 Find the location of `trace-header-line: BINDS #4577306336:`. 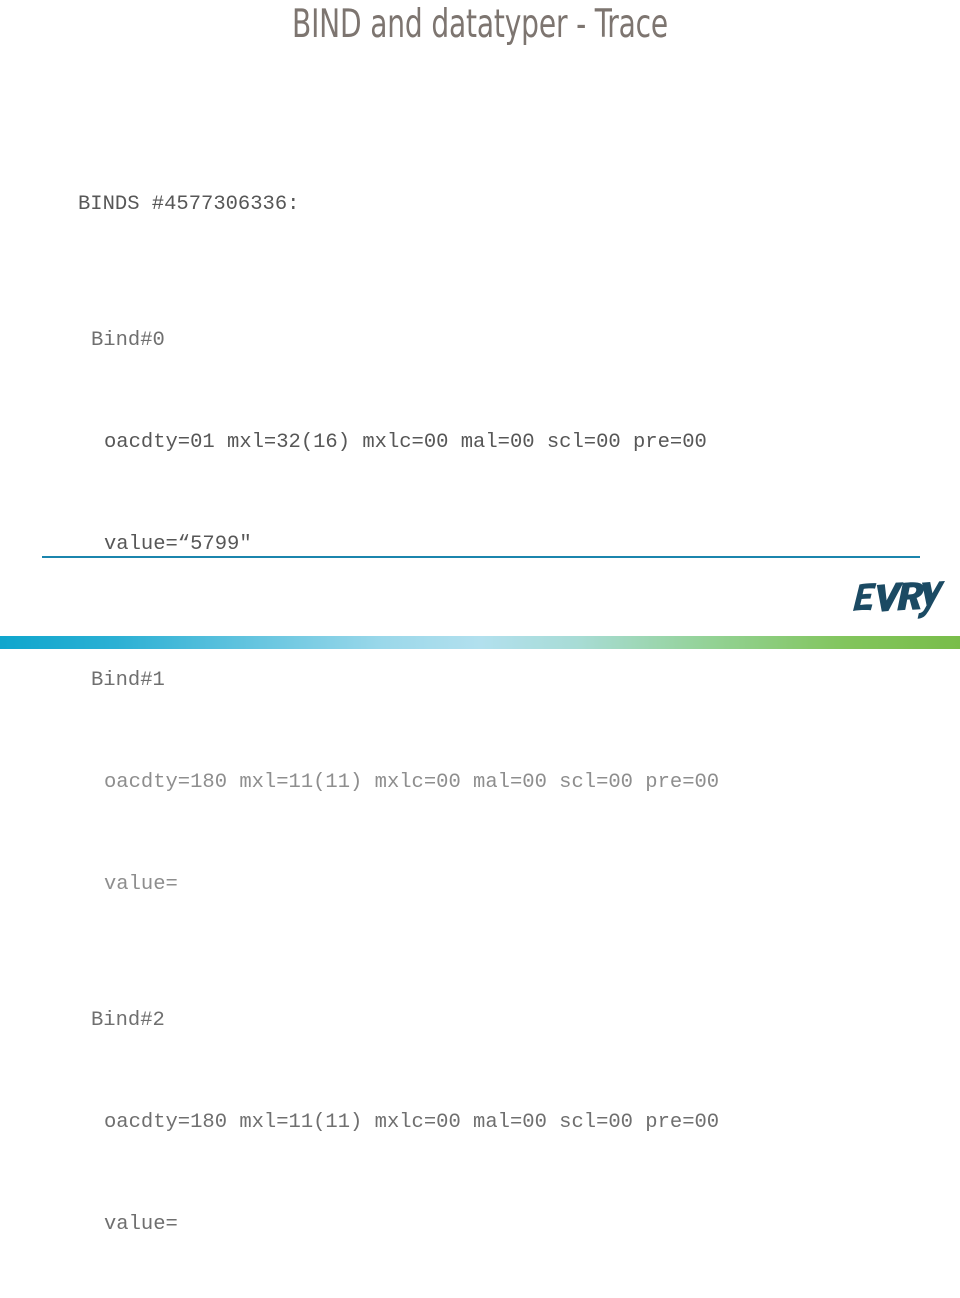

trace-header-line: BINDS #4577306336: is located at coordinates (189, 204).